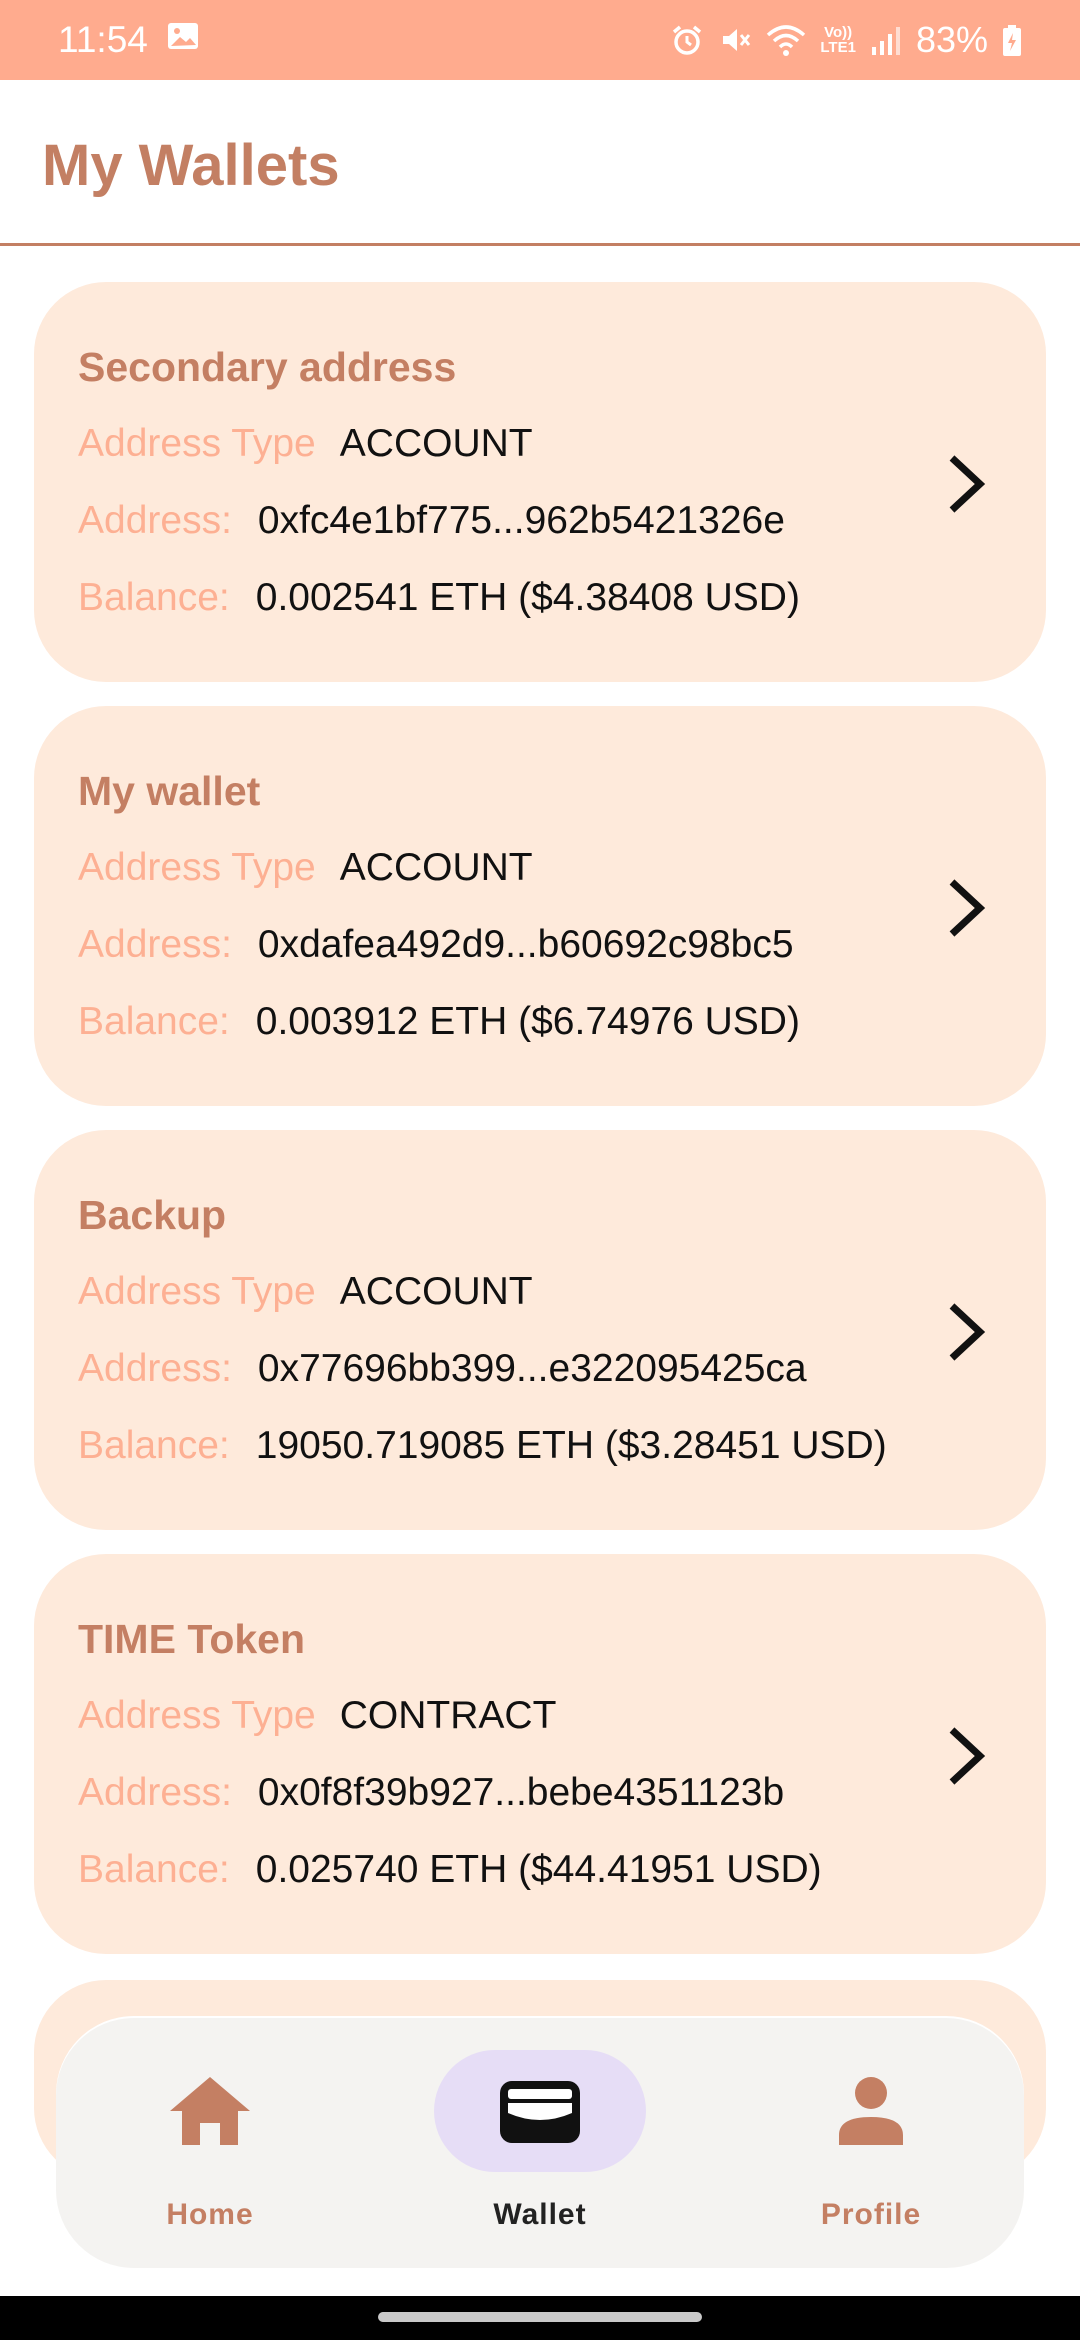 Image resolution: width=1080 pixels, height=2340 pixels. Describe the element at coordinates (735, 40) in the screenshot. I see `mute-icon` at that location.